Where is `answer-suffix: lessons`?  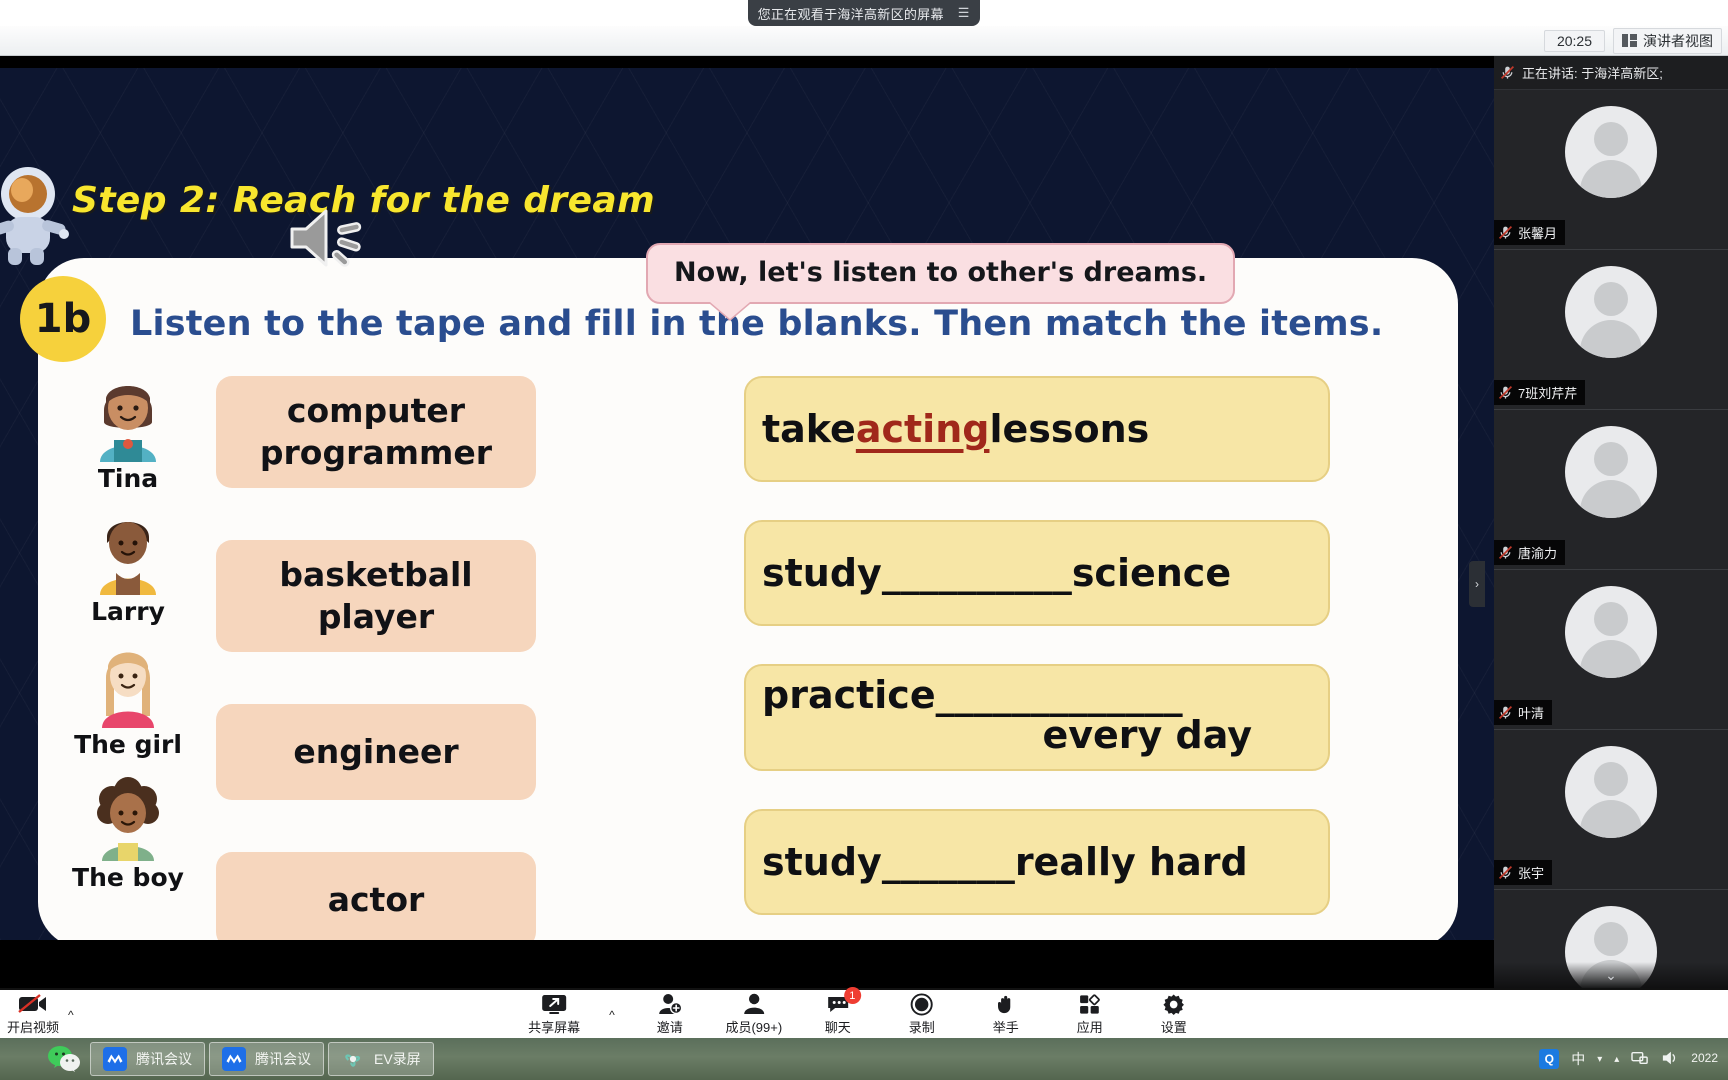
answer-suffix: lessons is located at coordinates (1069, 428).